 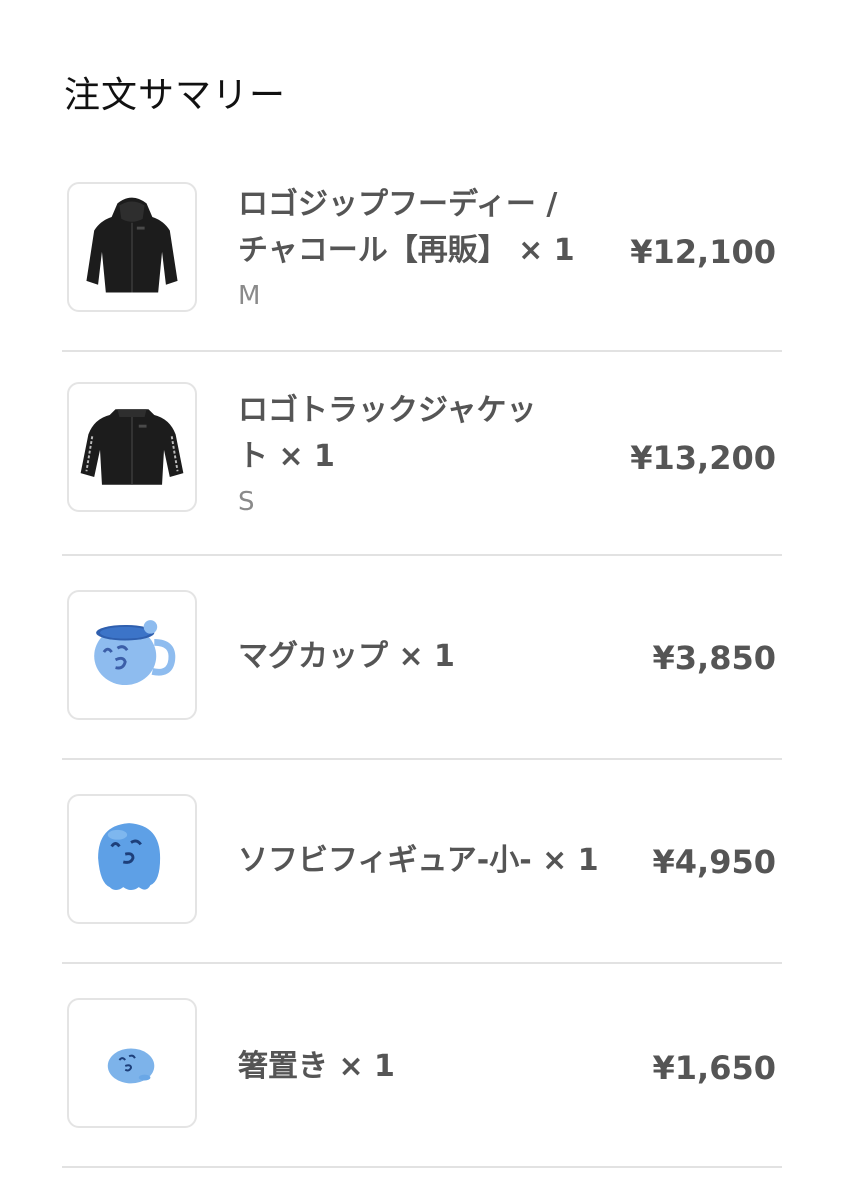 What do you see at coordinates (398, 204) in the screenshot?
I see `item-name-line1: ロゴジップフーディー /` at bounding box center [398, 204].